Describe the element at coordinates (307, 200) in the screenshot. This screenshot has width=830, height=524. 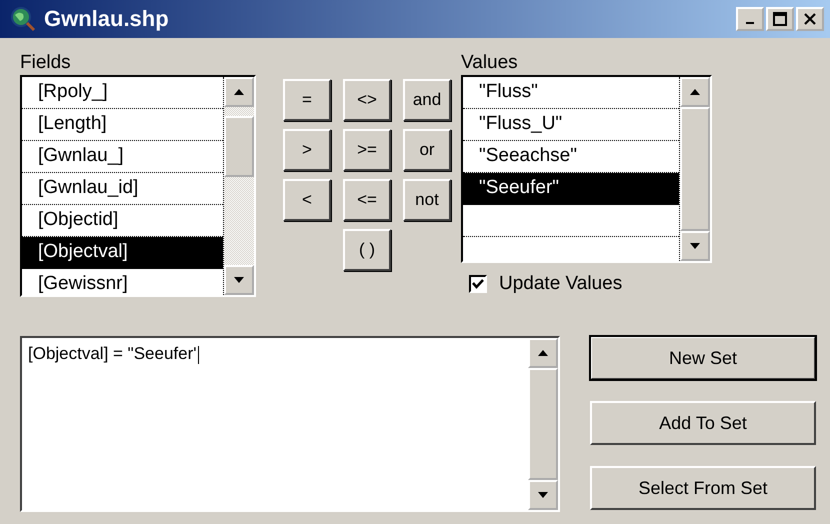
I see `operator-button: <` at that location.